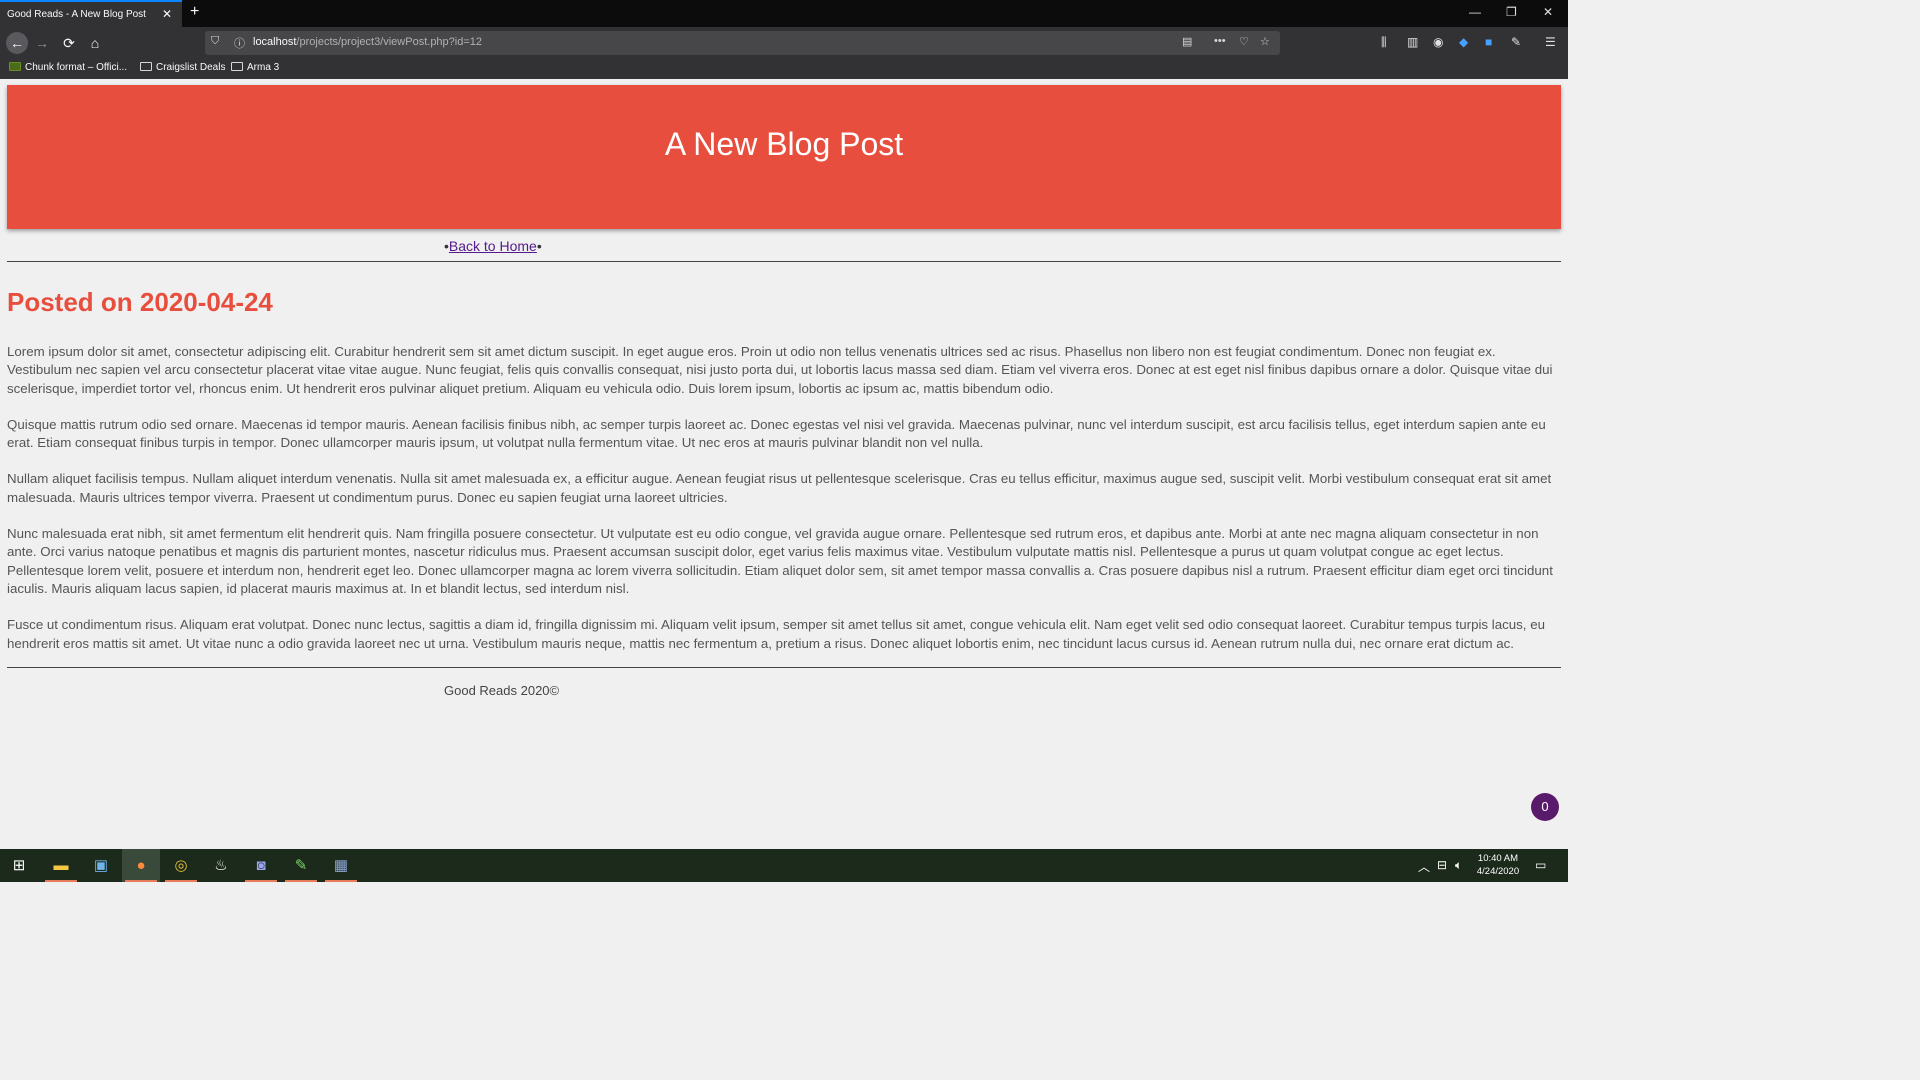  What do you see at coordinates (95, 43) in the screenshot?
I see `home-icon: ⌂` at bounding box center [95, 43].